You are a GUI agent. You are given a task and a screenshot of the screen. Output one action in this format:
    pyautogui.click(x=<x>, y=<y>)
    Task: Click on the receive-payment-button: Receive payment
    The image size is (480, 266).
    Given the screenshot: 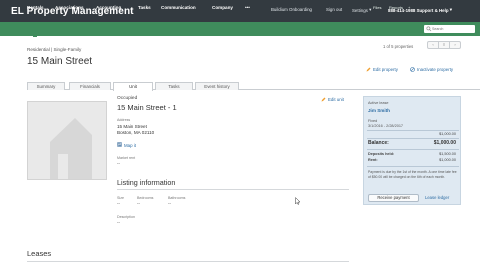 What is the action you would take?
    pyautogui.click(x=393, y=198)
    